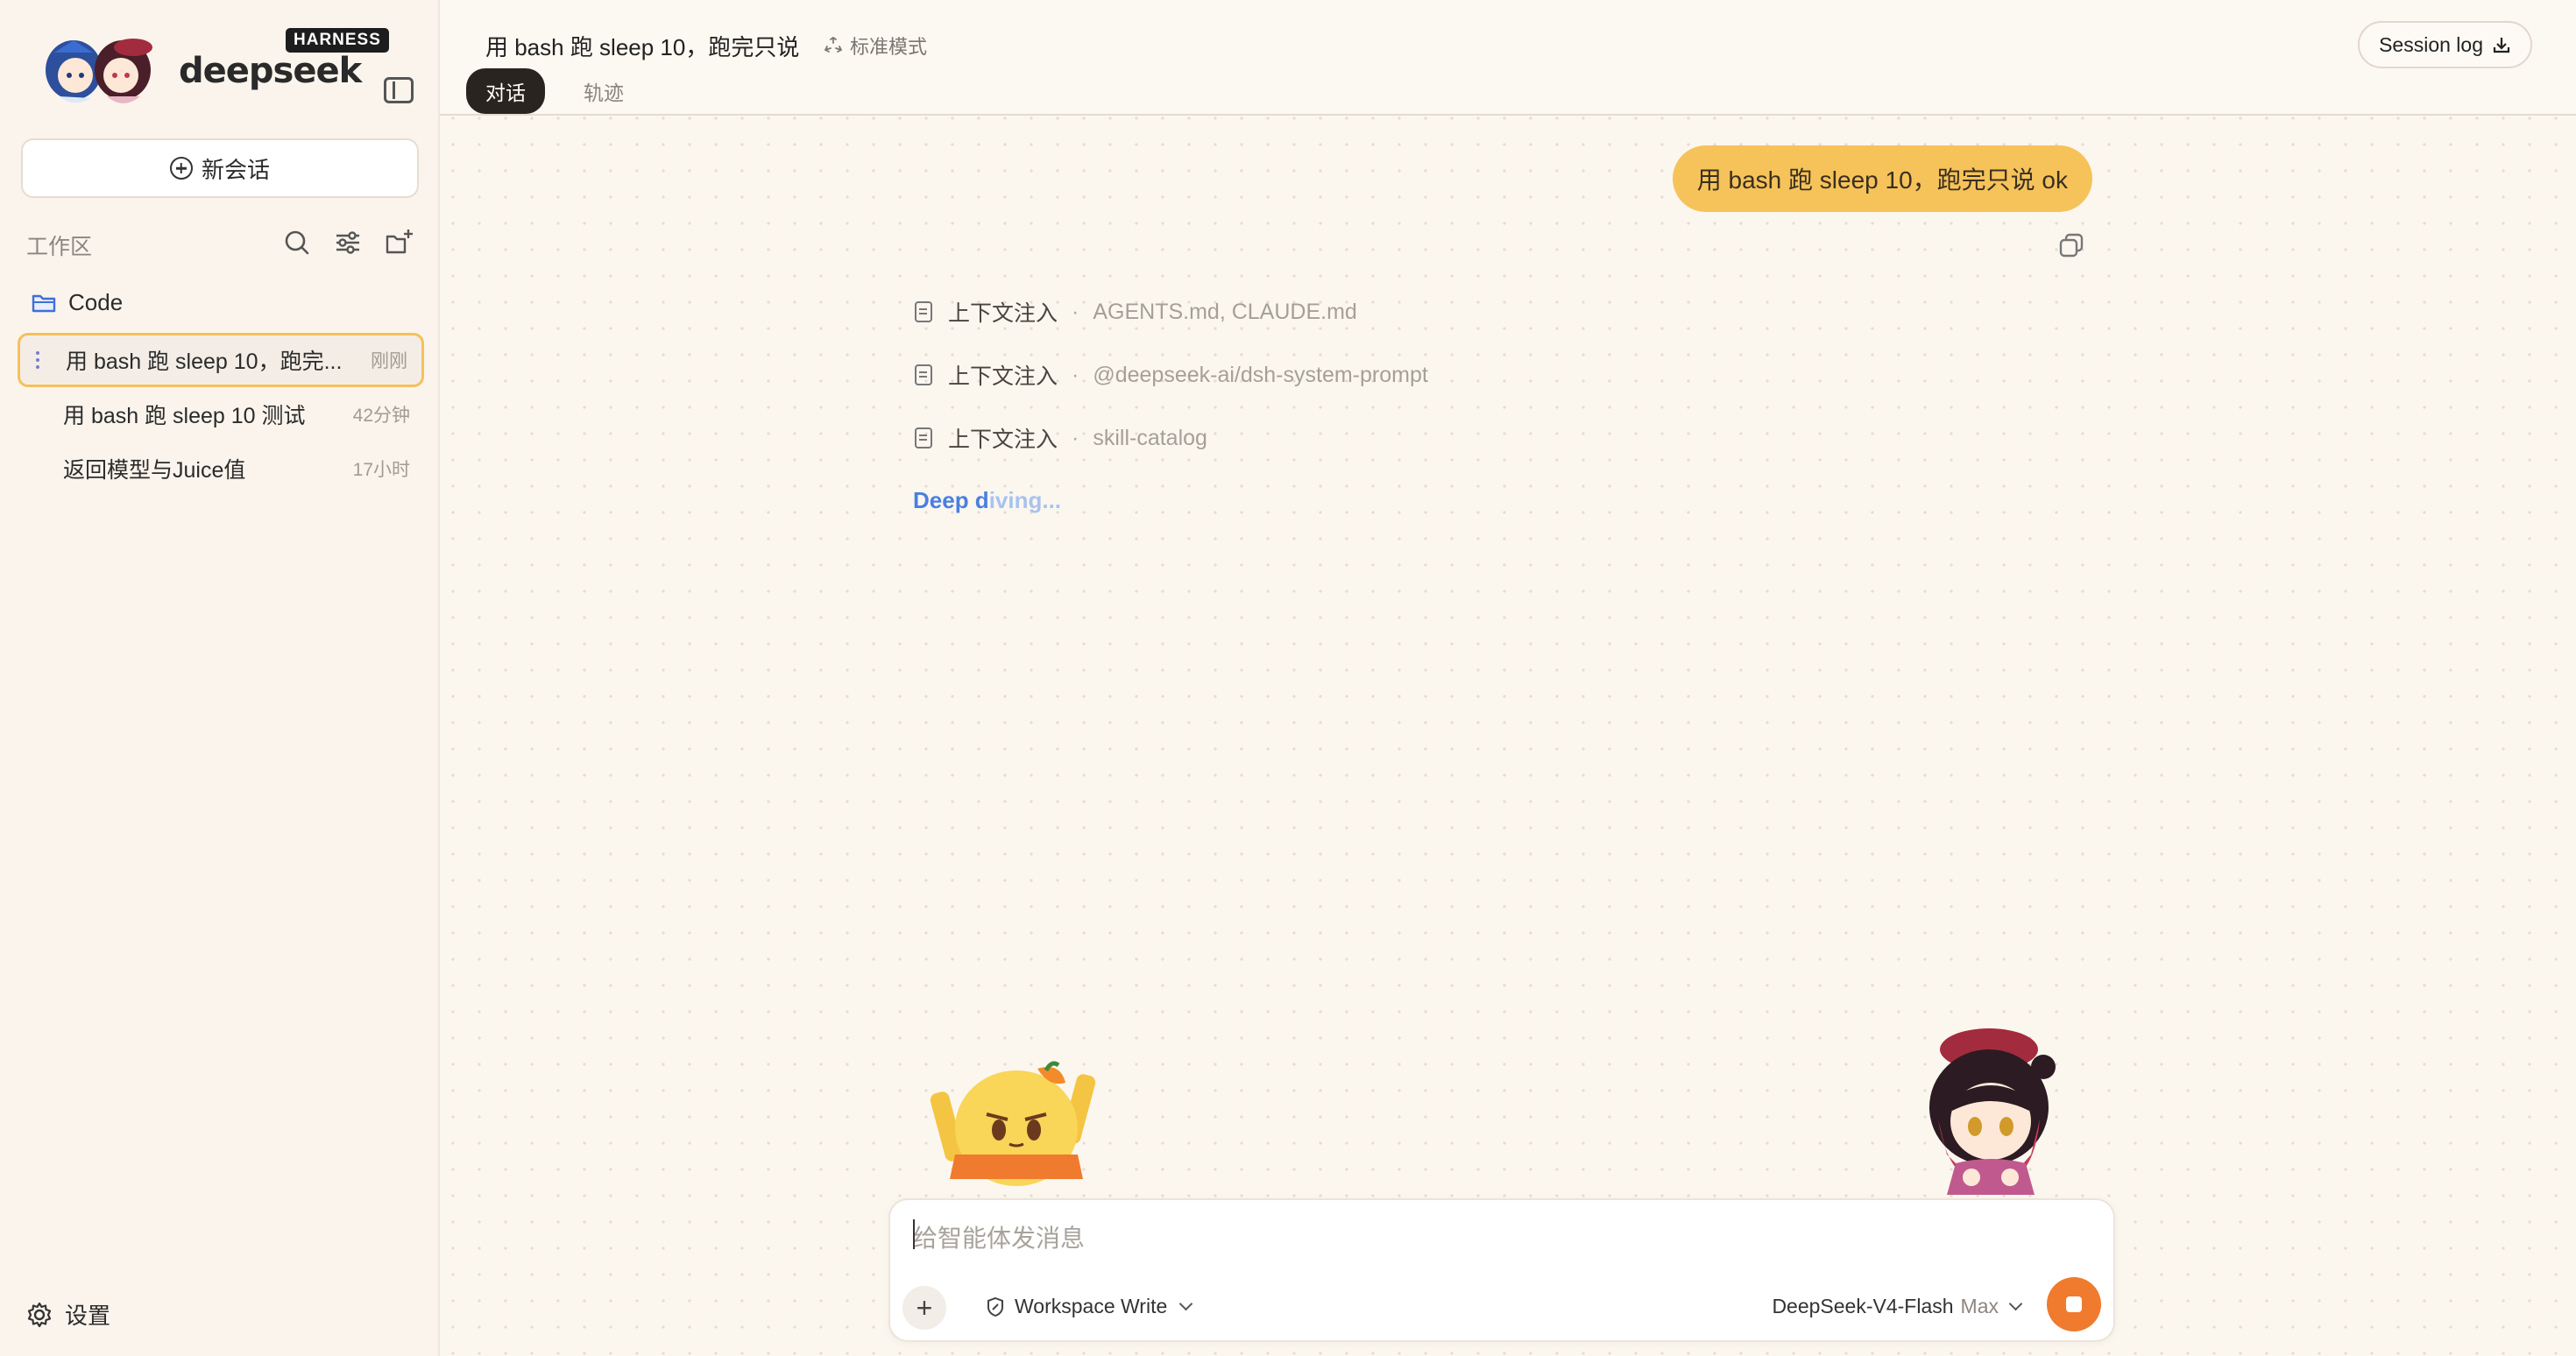  Describe the element at coordinates (44, 303) in the screenshot. I see `folder-icon` at that location.